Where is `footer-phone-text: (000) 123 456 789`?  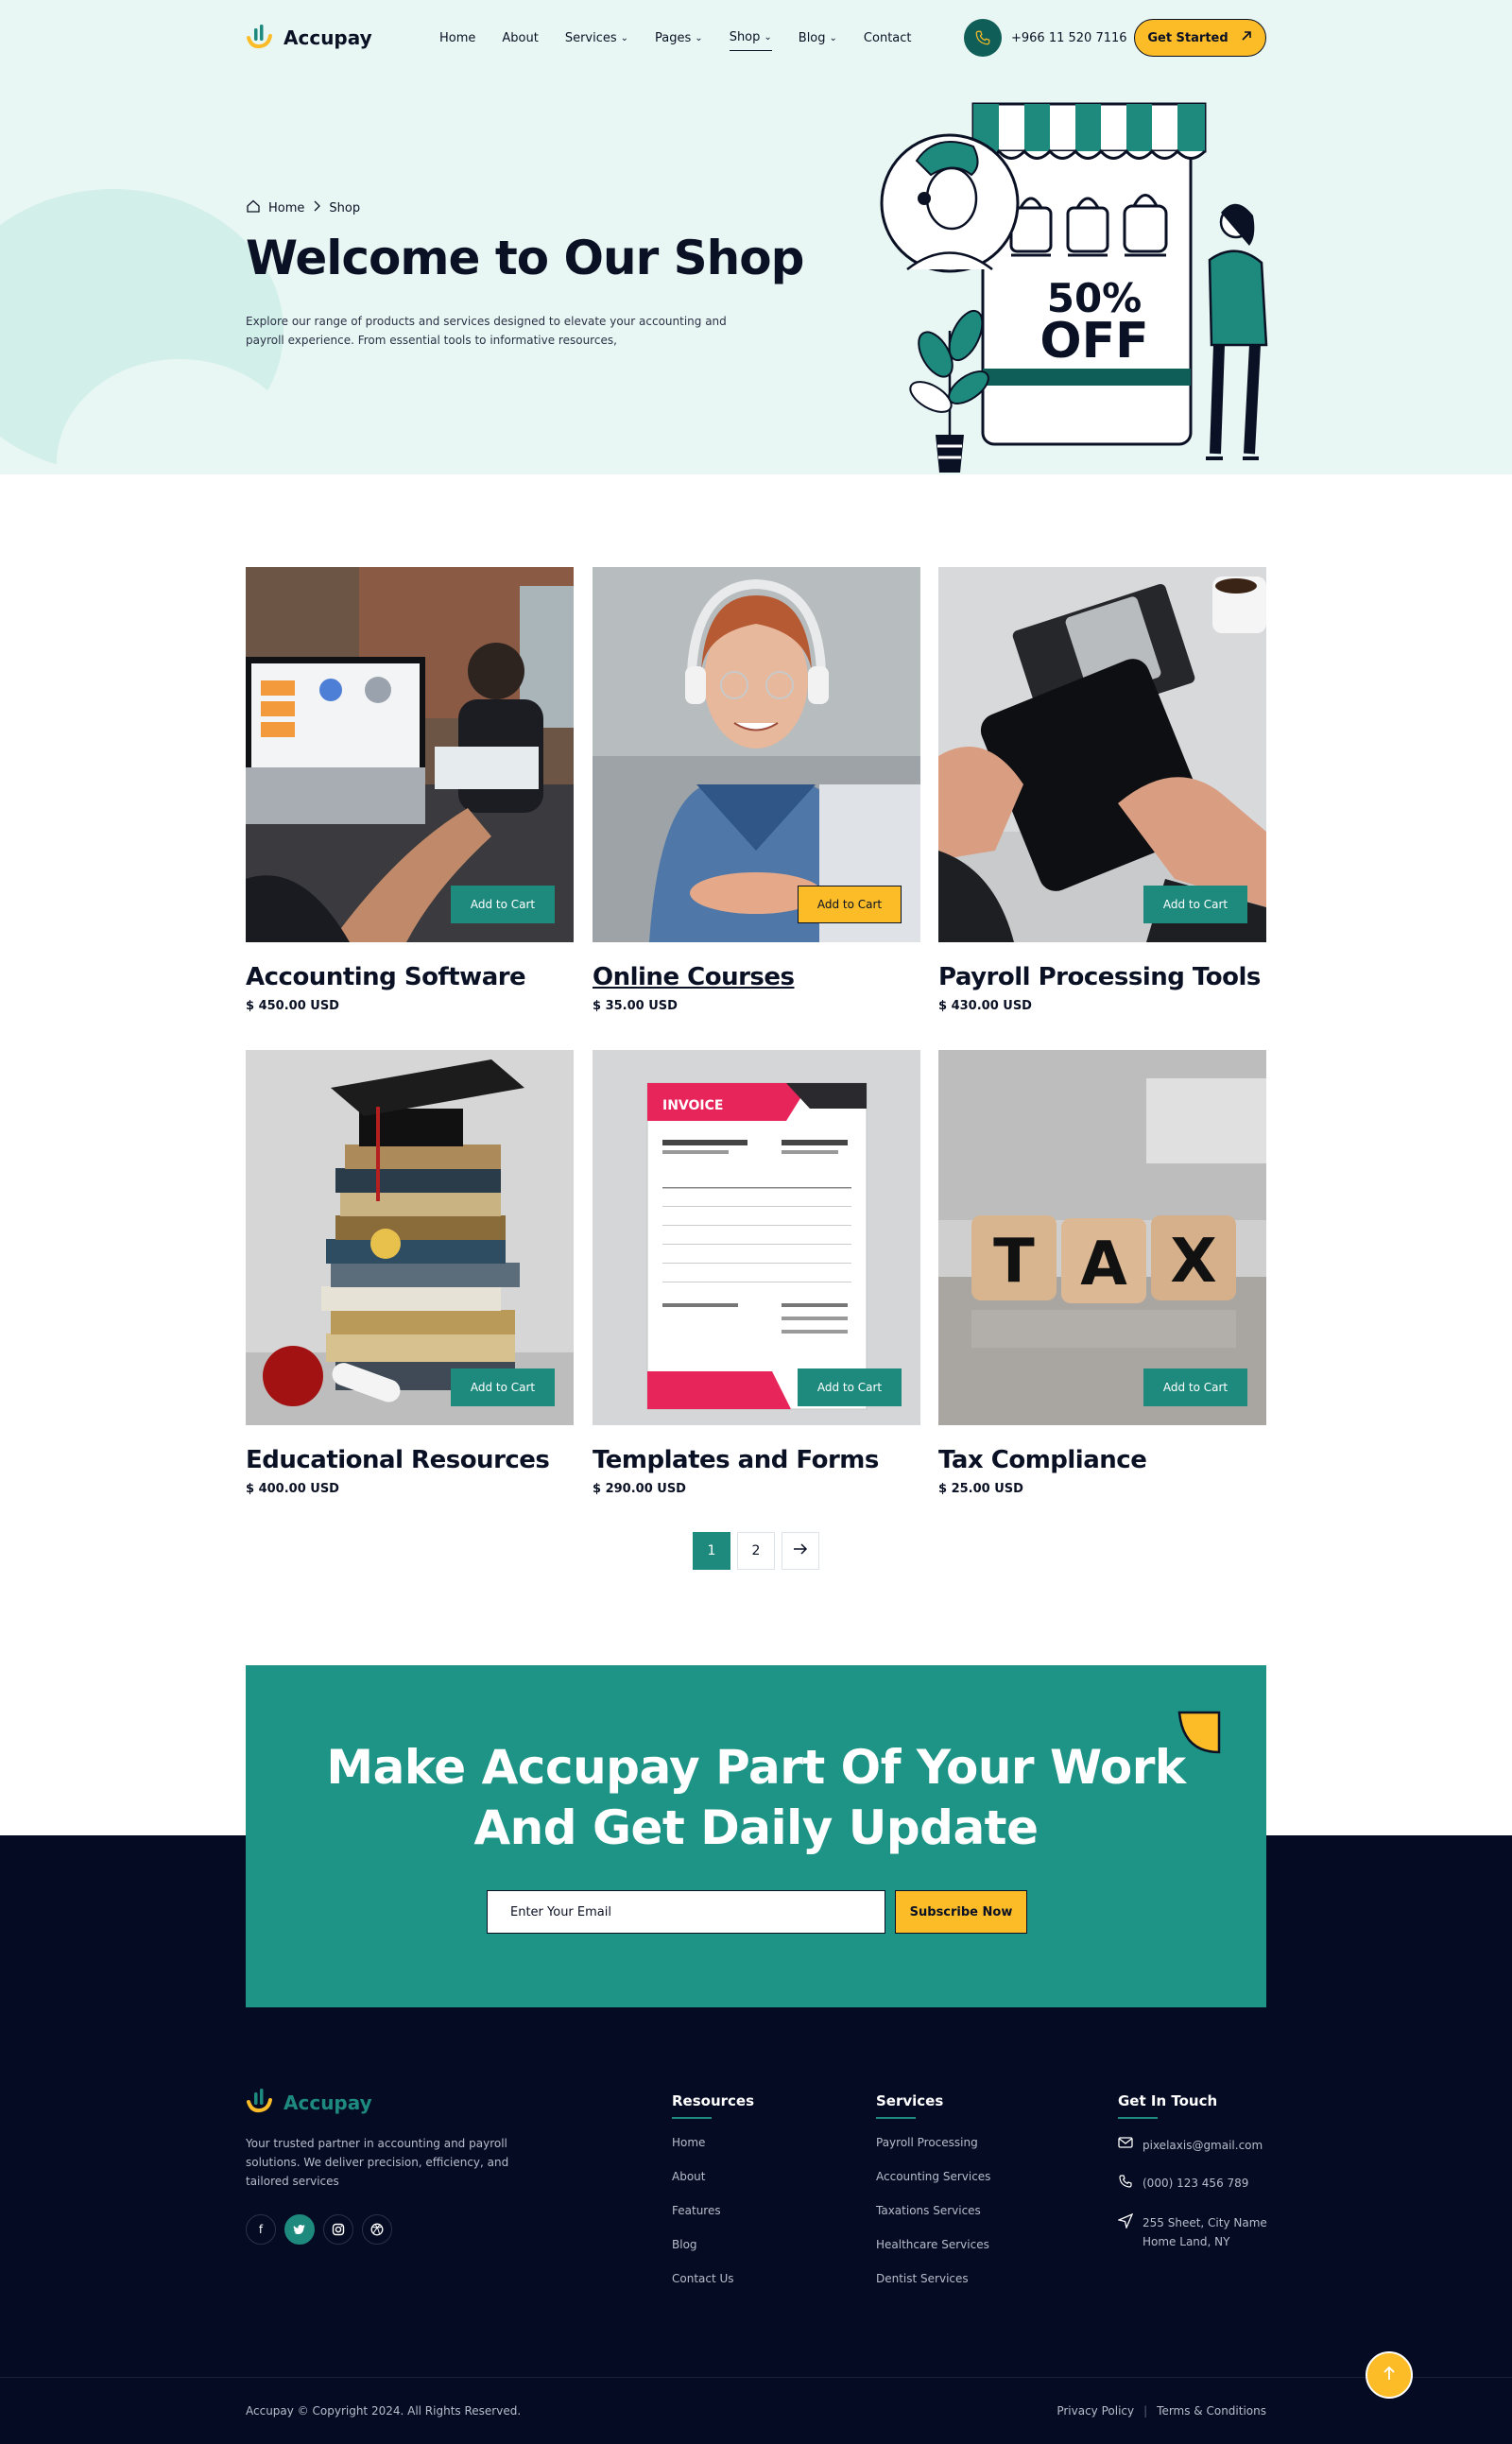 footer-phone-text: (000) 123 456 789 is located at coordinates (1196, 2183).